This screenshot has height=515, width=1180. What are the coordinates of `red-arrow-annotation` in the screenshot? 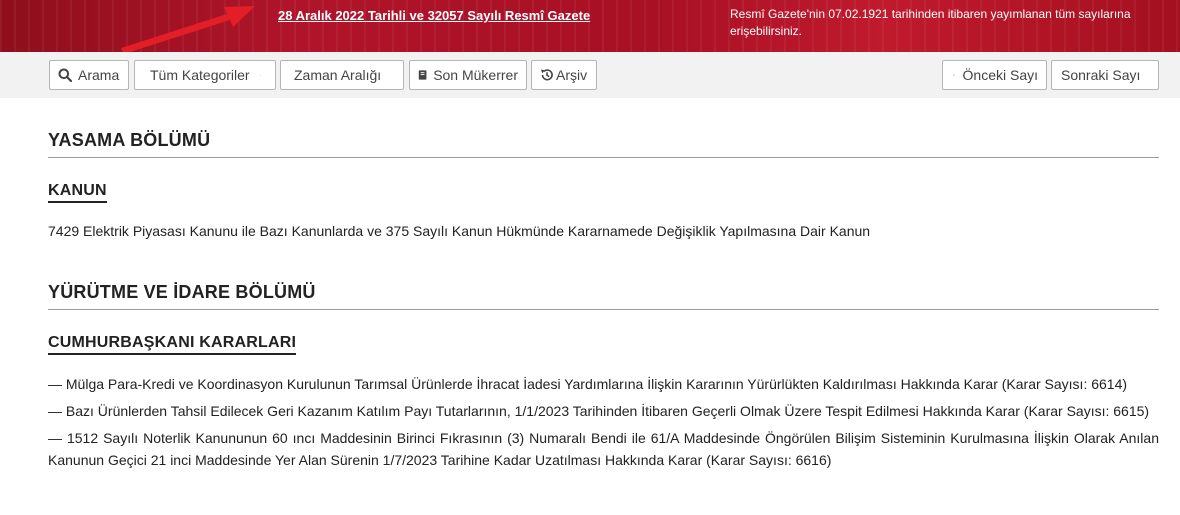 It's located at (188, 29).